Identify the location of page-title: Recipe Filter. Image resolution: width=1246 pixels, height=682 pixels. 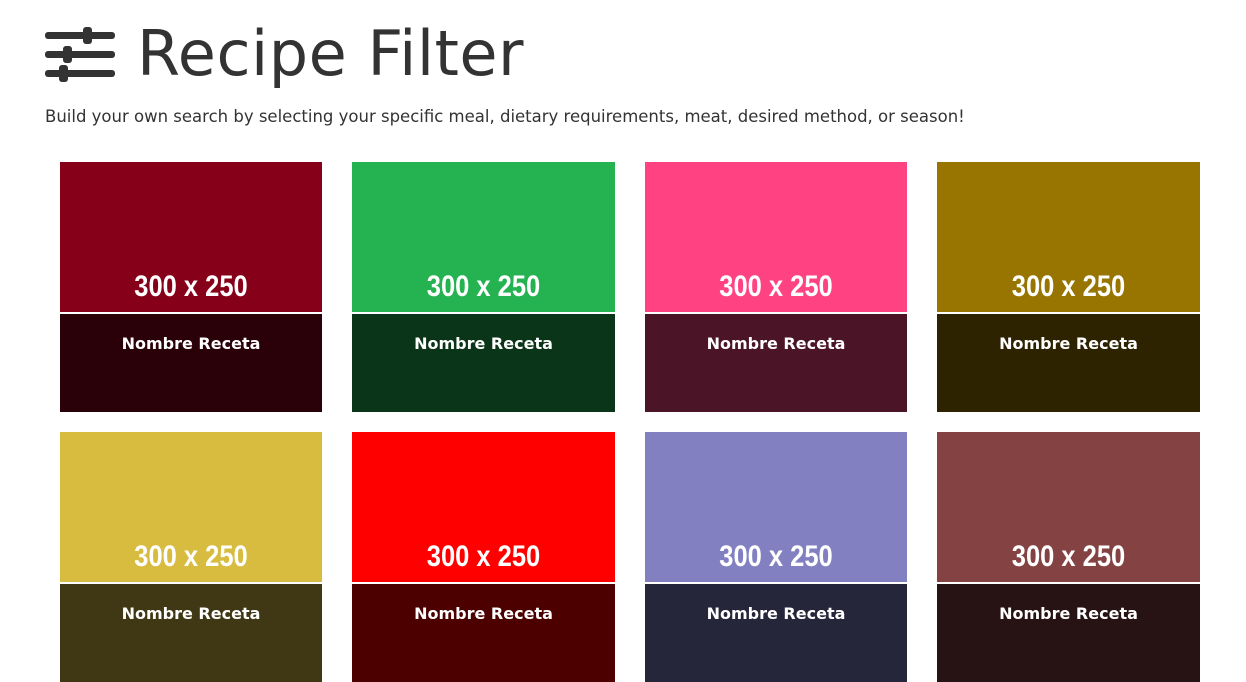
(331, 53).